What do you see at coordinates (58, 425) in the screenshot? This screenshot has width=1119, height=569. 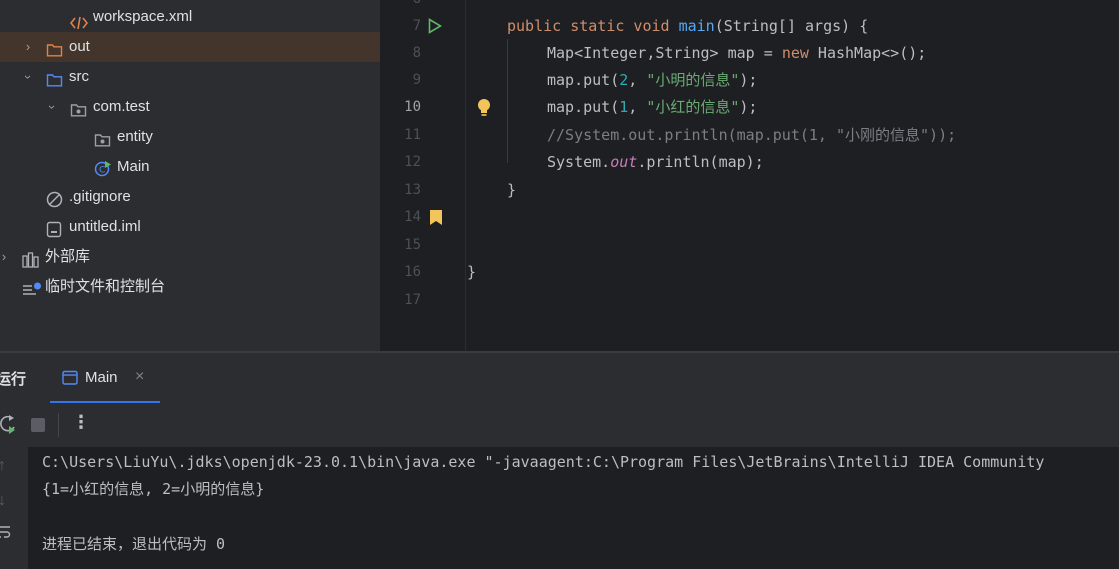 I see `toolbar-separator` at bounding box center [58, 425].